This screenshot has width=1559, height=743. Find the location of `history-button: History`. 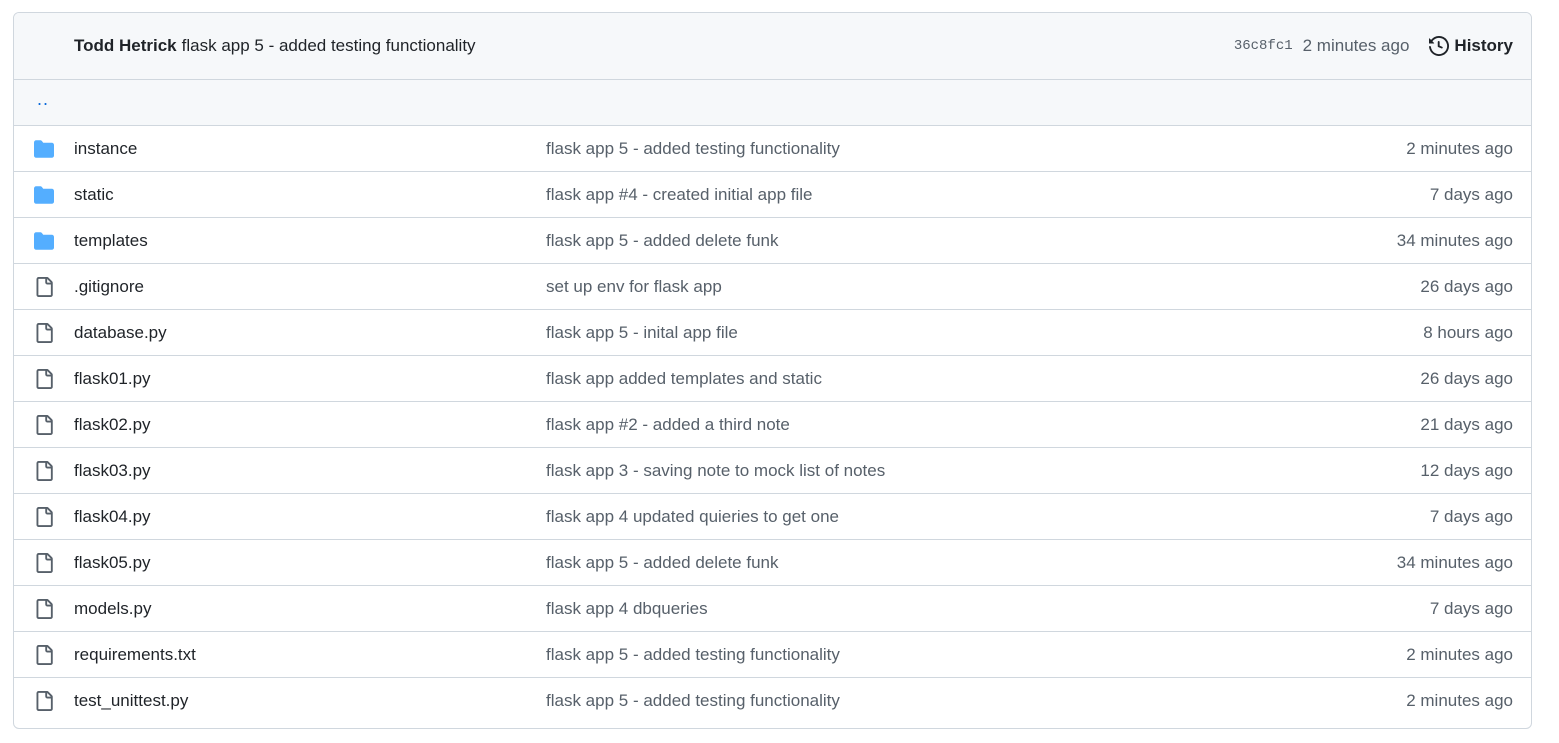

history-button: History is located at coordinates (1471, 46).